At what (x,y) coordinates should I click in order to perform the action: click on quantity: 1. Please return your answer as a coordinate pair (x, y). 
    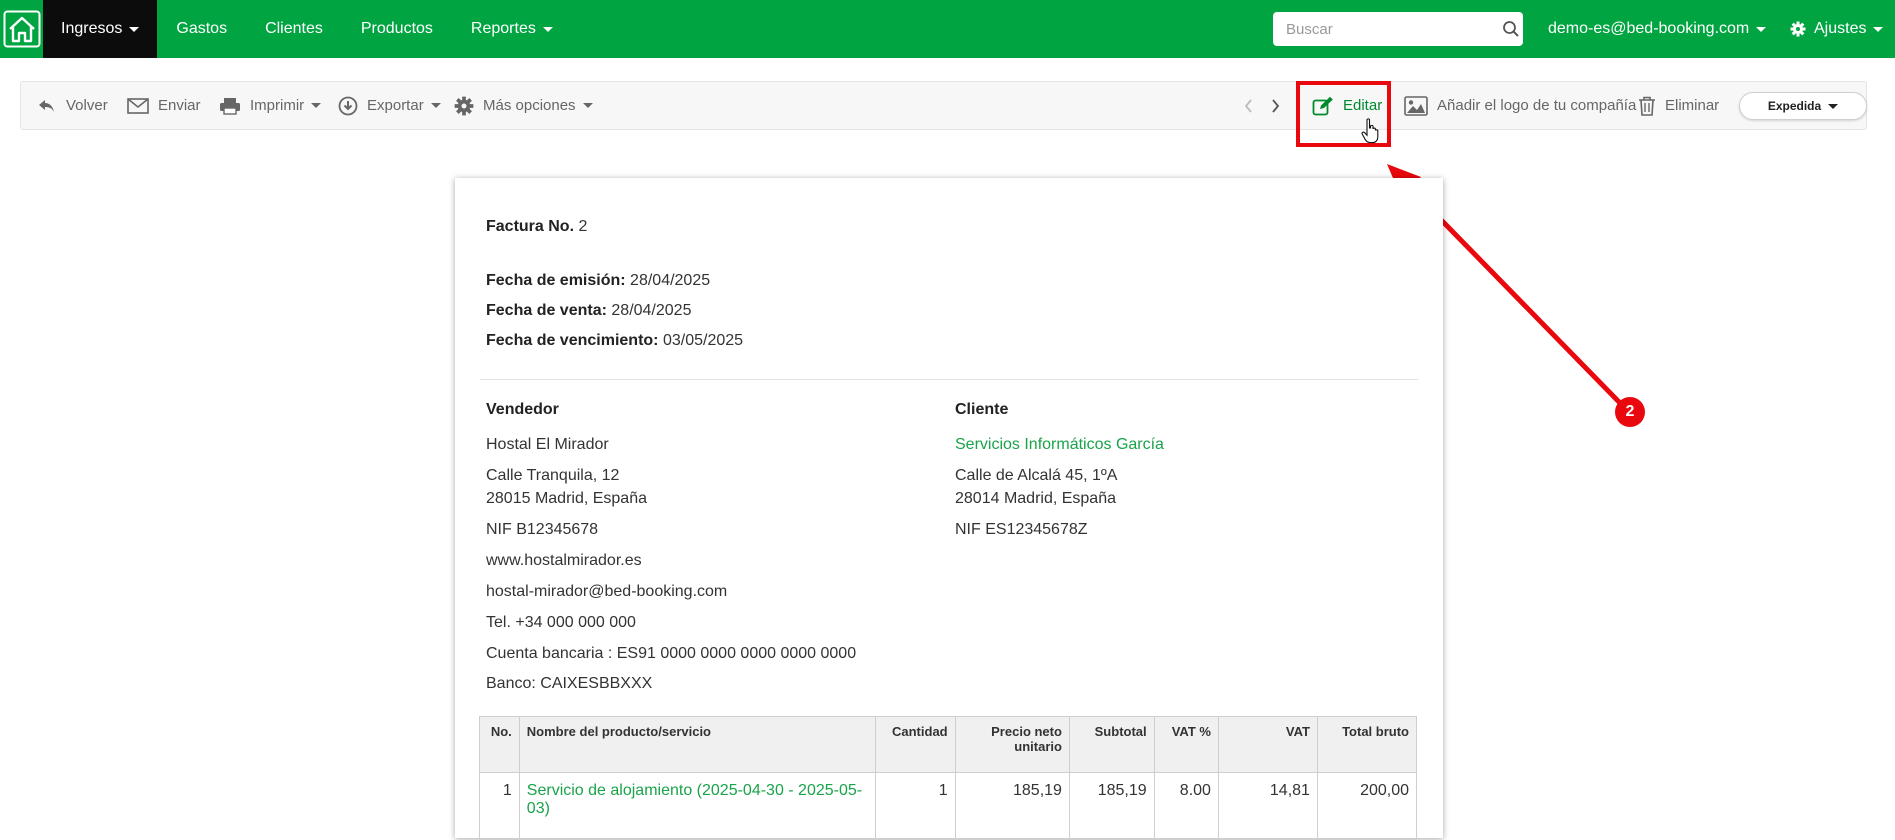
    Looking at the image, I should click on (915, 806).